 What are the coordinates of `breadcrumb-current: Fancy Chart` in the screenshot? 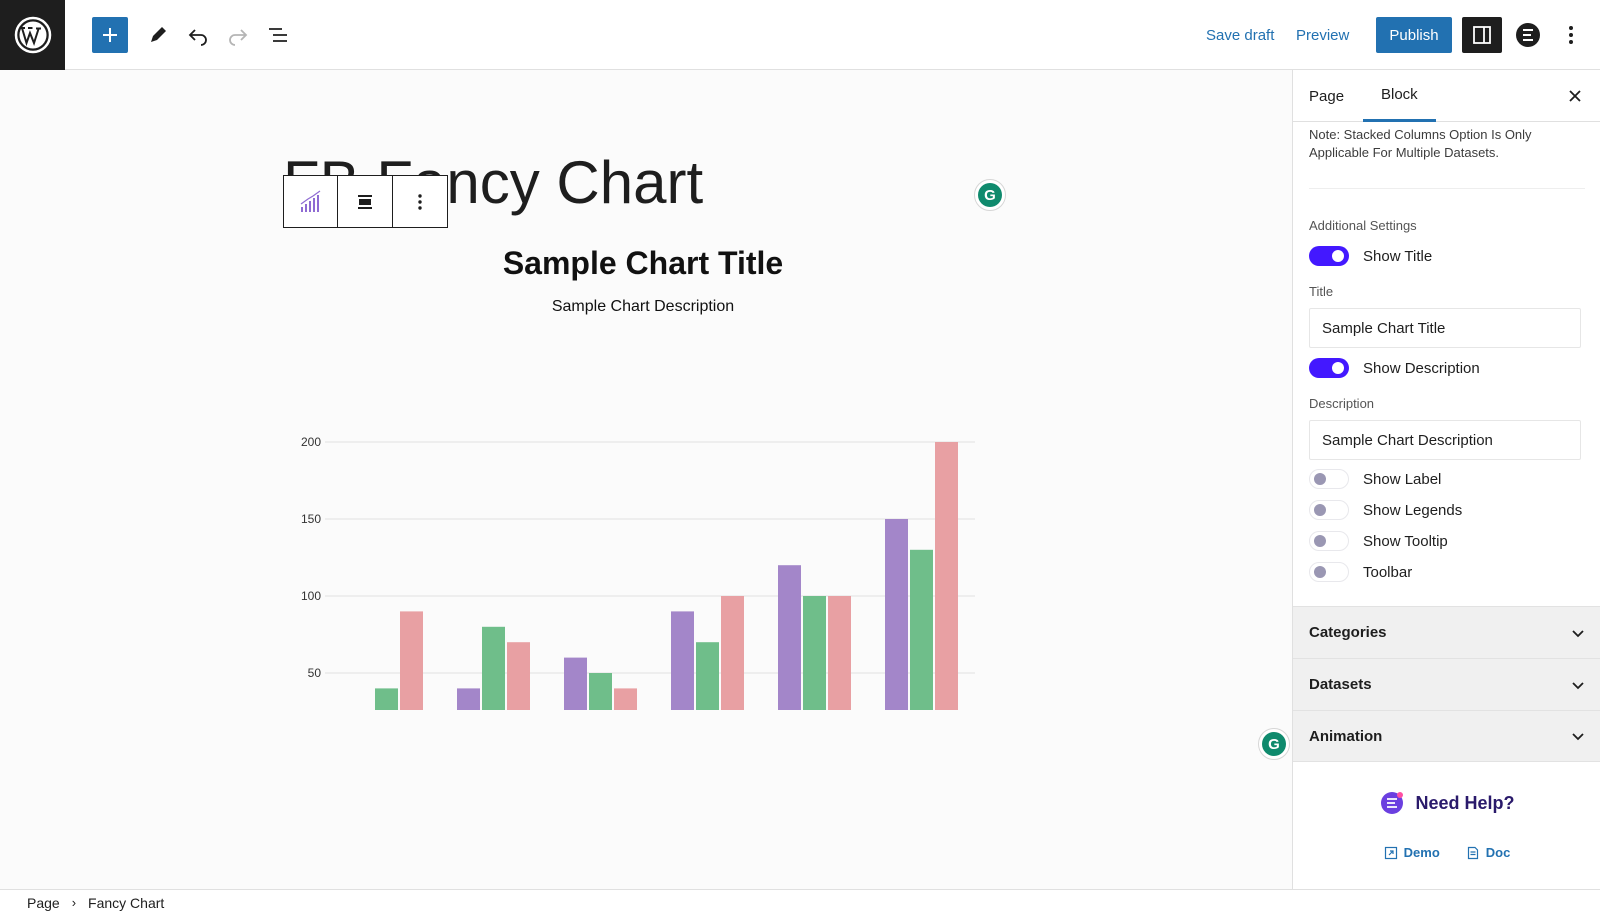 It's located at (126, 903).